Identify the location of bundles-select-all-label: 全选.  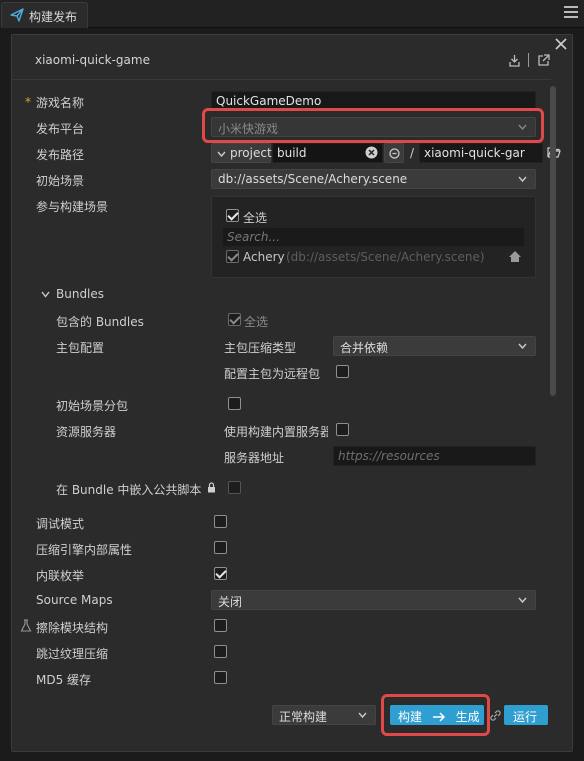
(256, 322).